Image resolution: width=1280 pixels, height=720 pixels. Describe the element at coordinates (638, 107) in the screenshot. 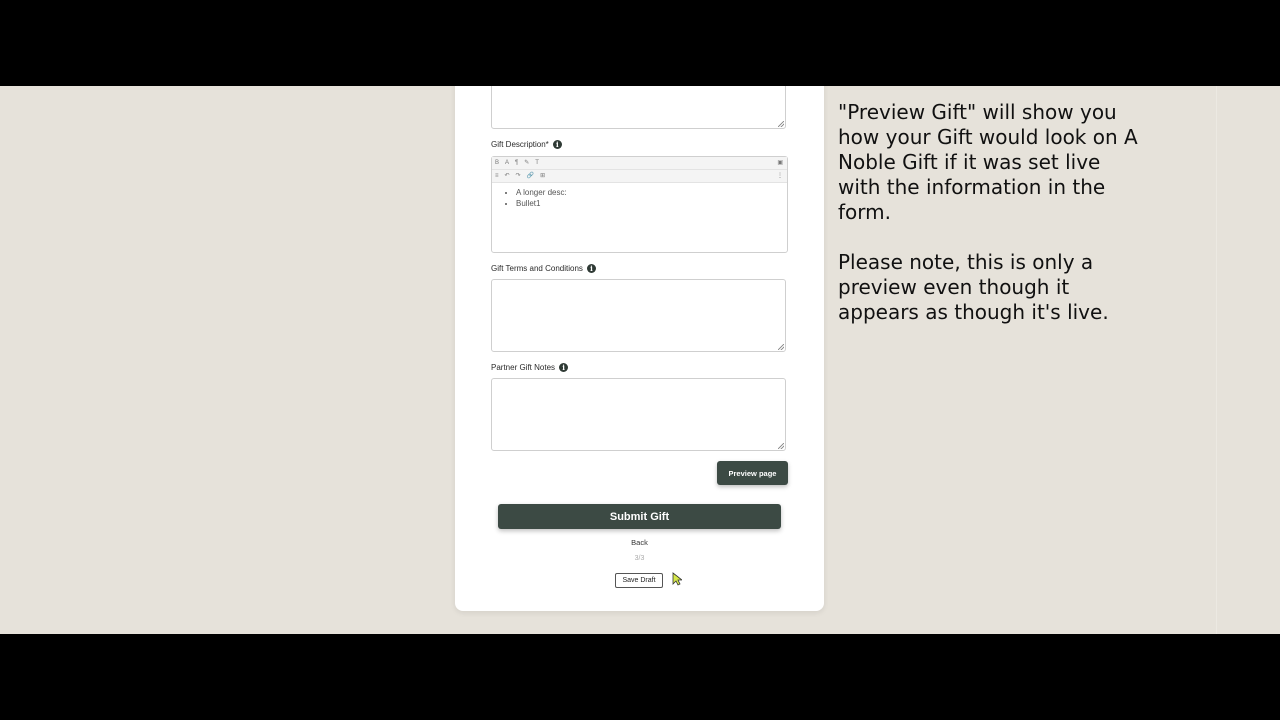

I see `previous-textarea` at that location.